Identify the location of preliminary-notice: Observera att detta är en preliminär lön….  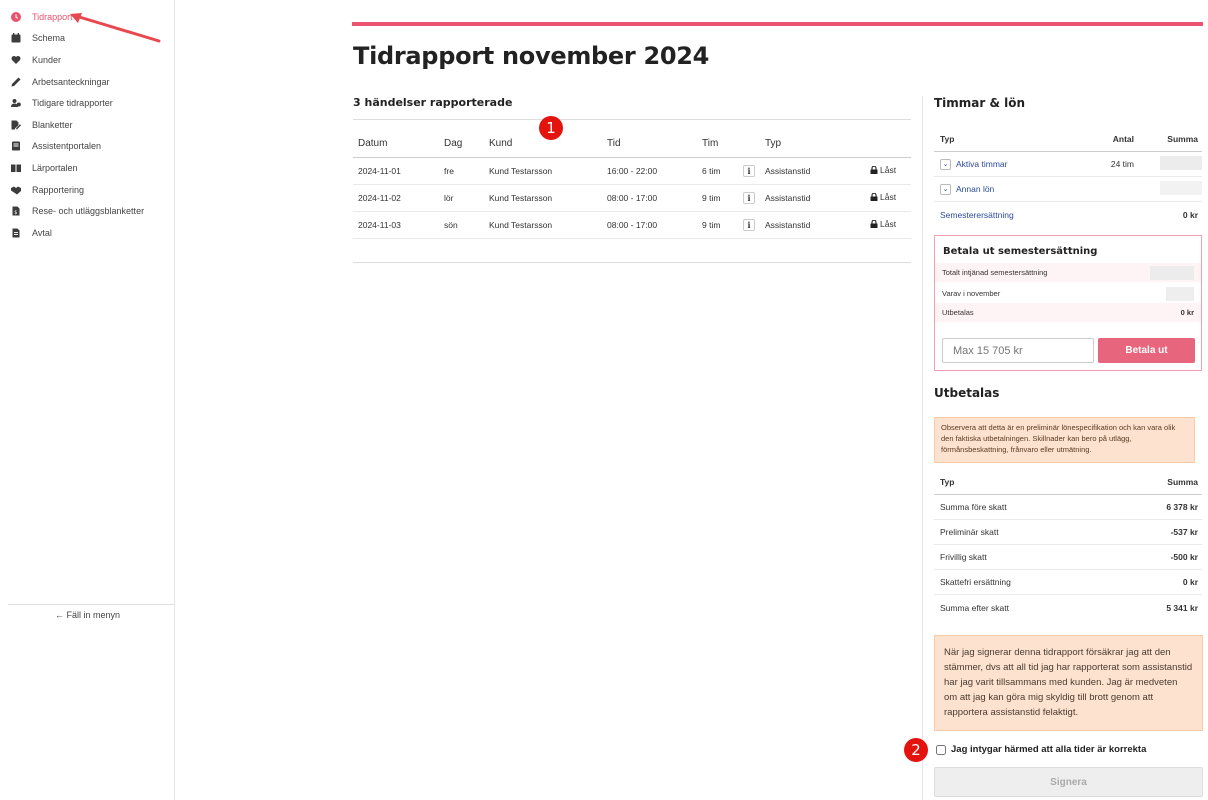
(1064, 440).